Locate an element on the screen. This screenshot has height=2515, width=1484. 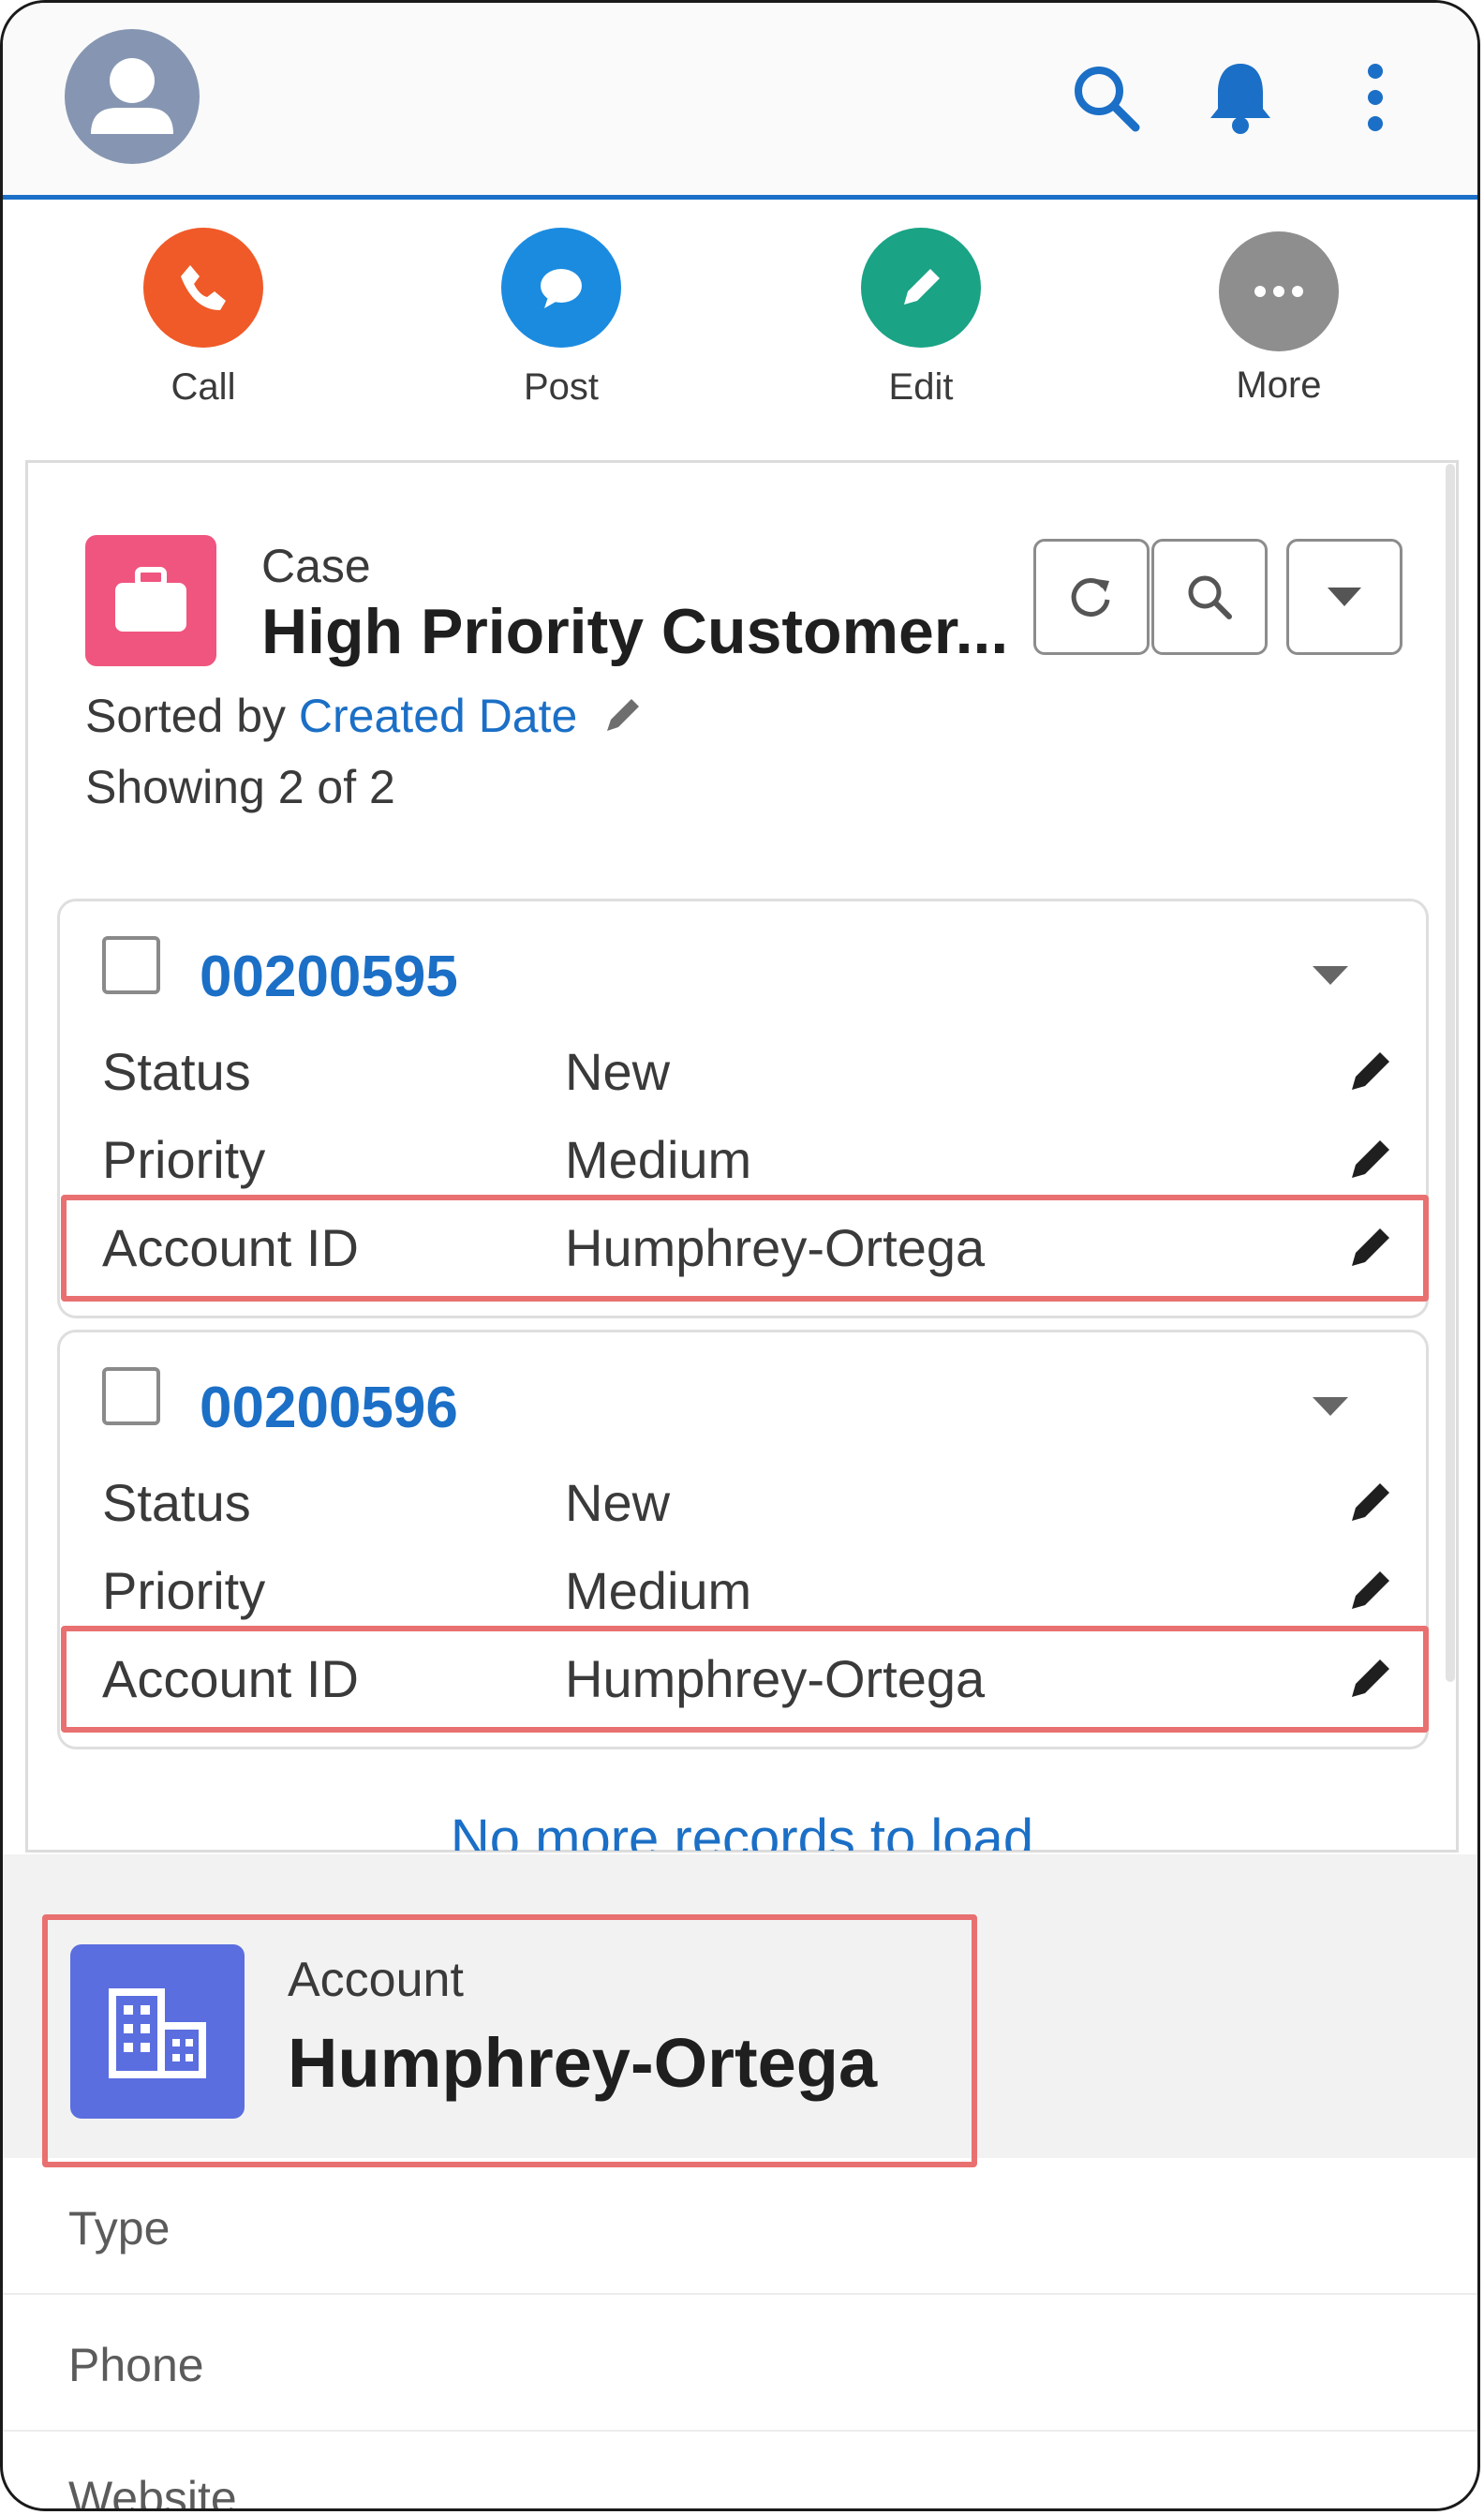
call-action-button: Call is located at coordinates (203, 331).